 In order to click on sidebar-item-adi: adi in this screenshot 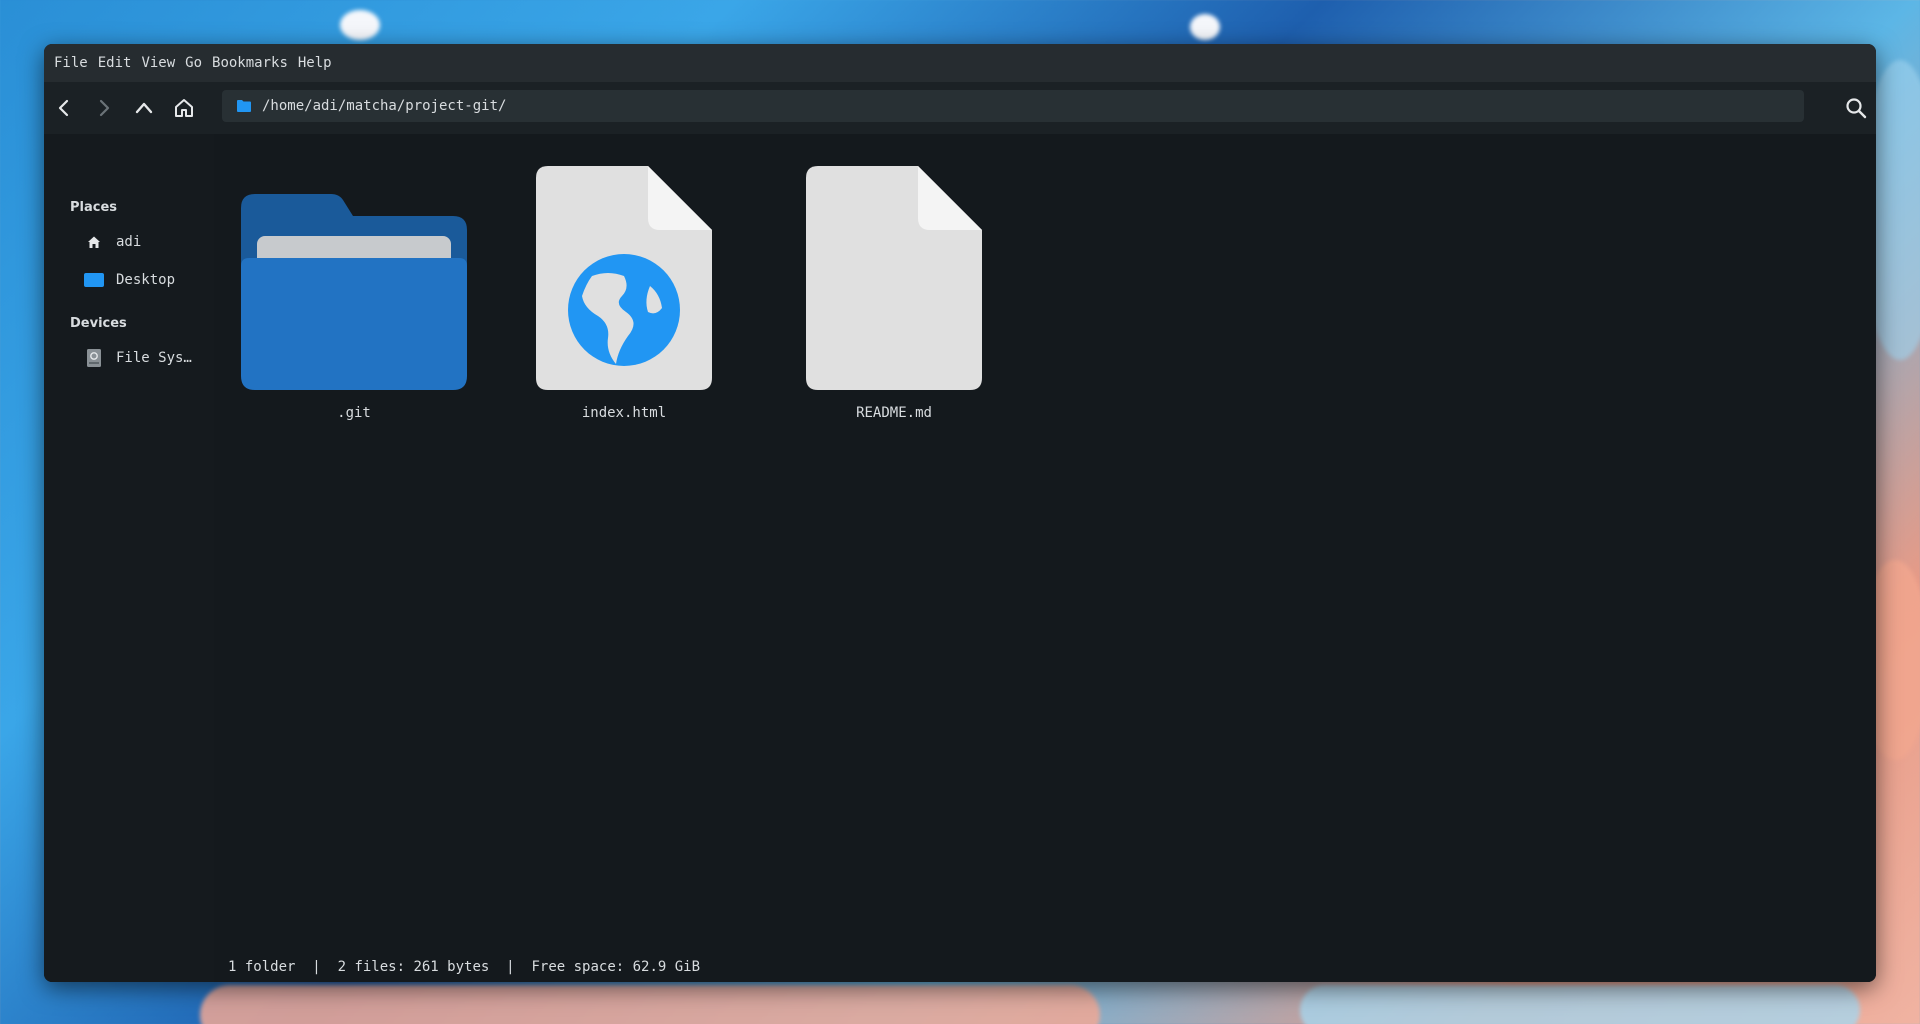, I will do `click(149, 242)`.